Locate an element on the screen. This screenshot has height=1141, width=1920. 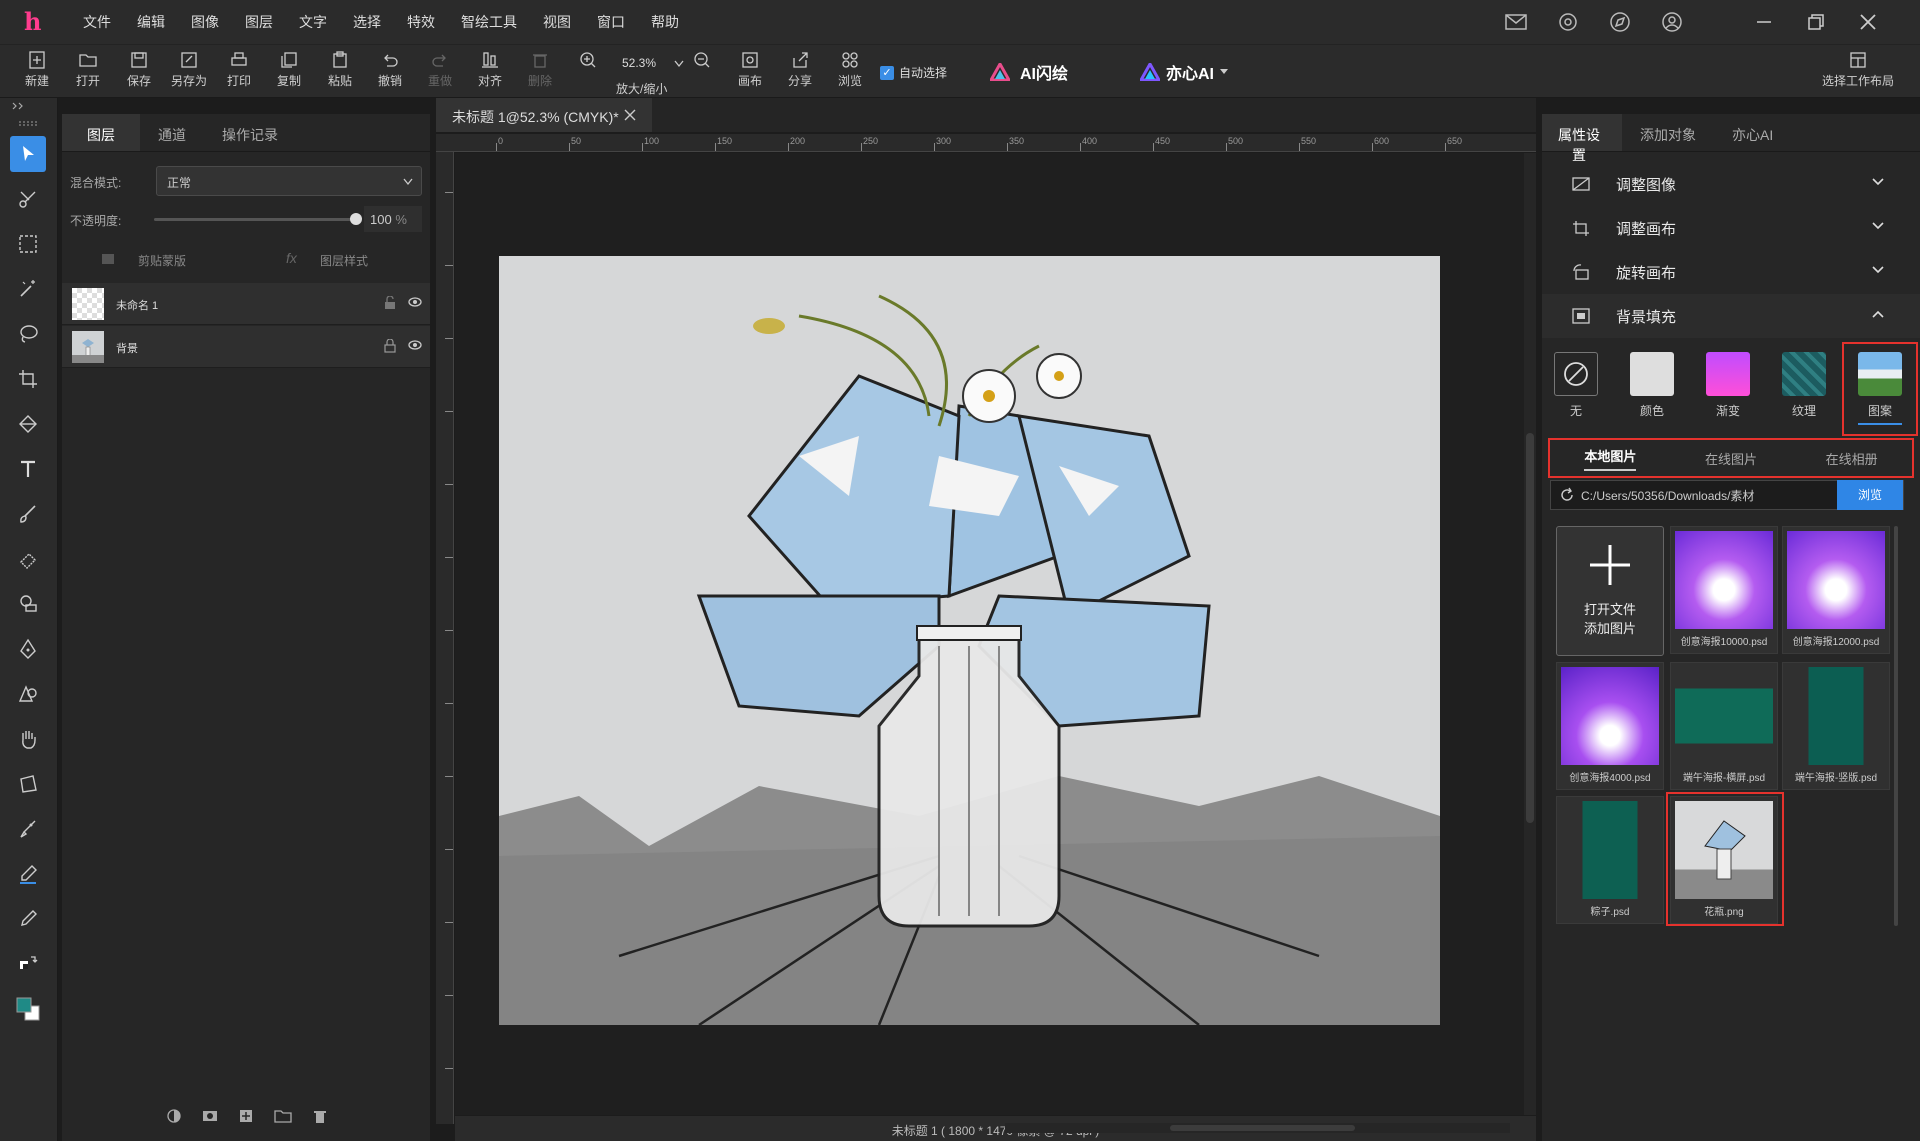
tab-properties: 属性设置 is located at coordinates (1582, 138).